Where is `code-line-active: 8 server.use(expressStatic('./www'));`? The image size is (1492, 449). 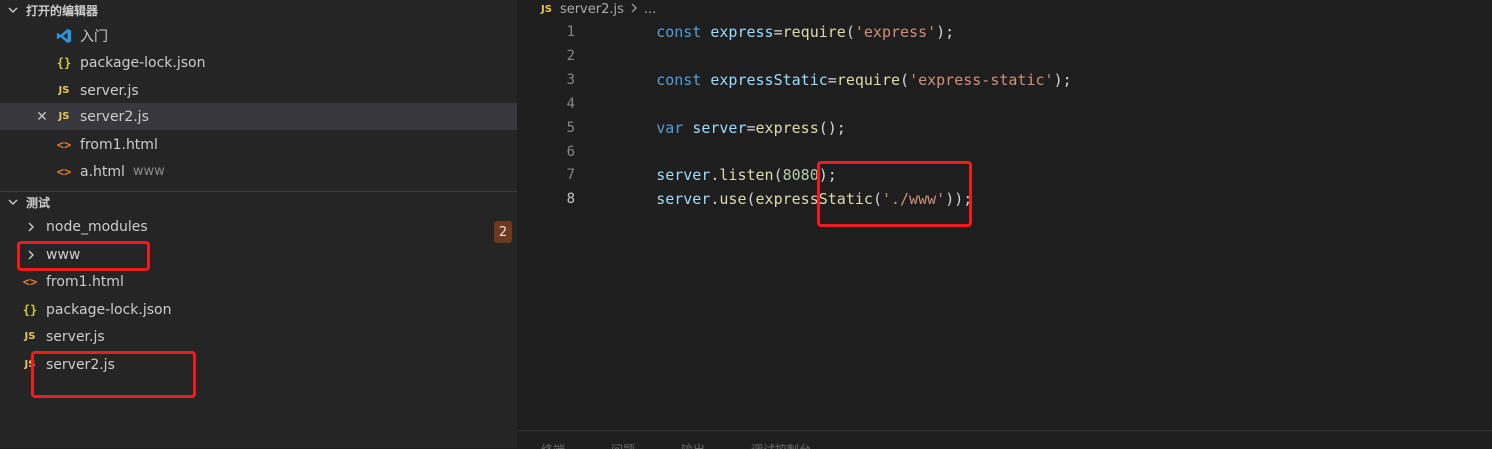
code-line-active: 8 server.use(expressStatic('./www')); is located at coordinates (1004, 199).